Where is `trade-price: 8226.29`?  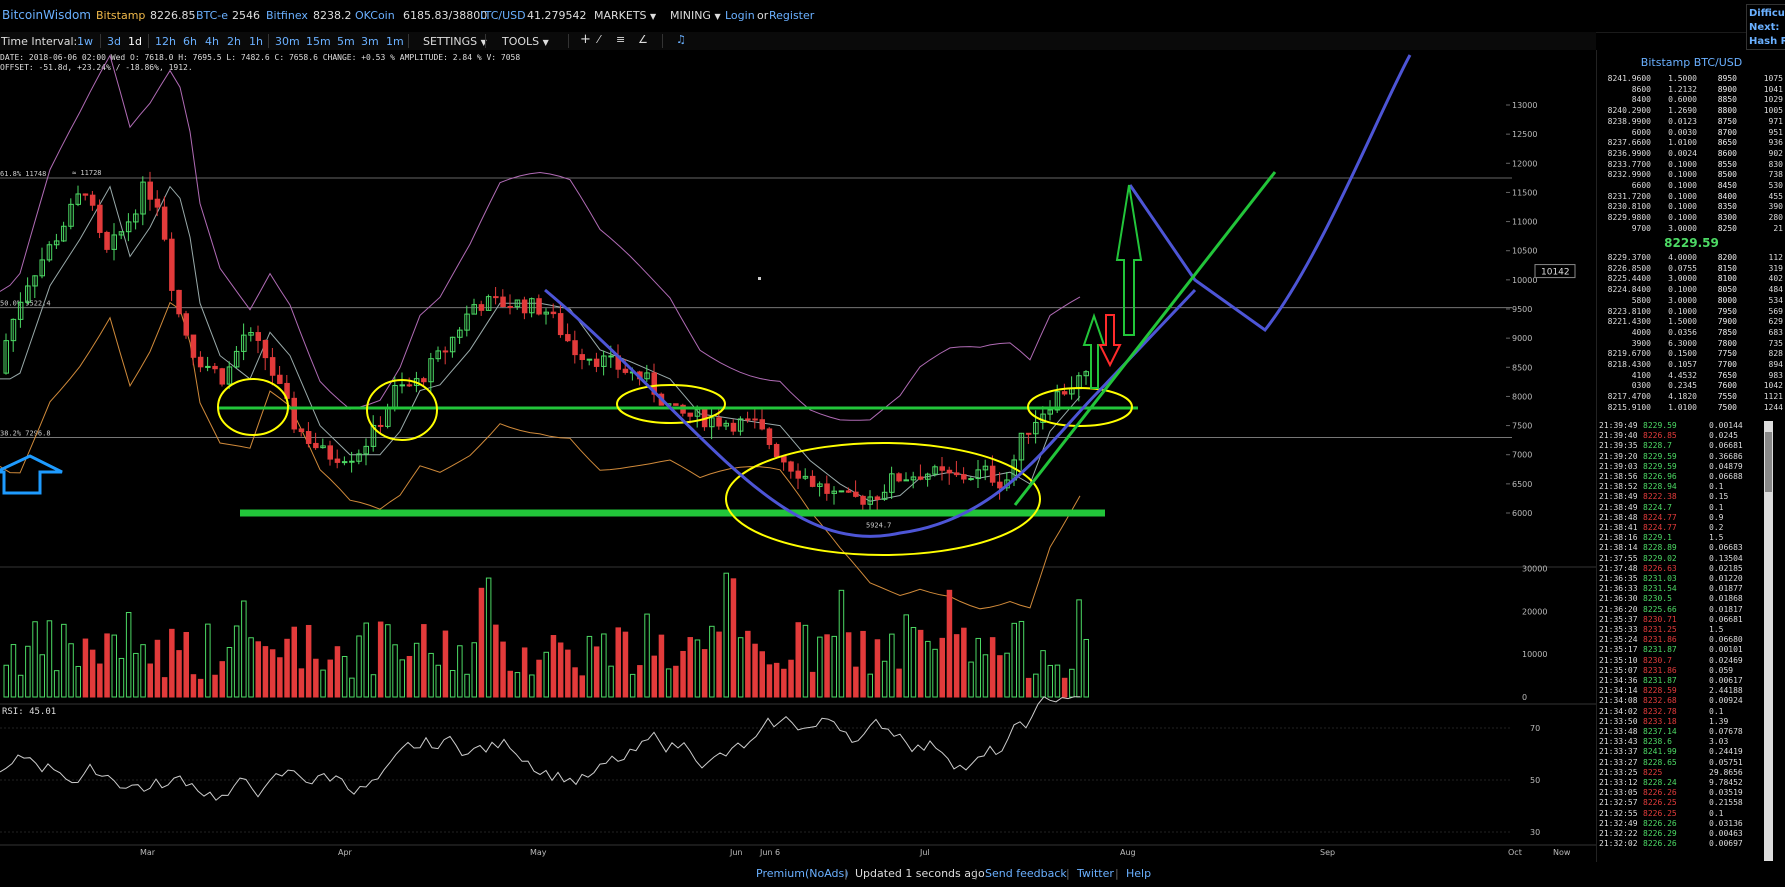 trade-price: 8226.29 is located at coordinates (1660, 833).